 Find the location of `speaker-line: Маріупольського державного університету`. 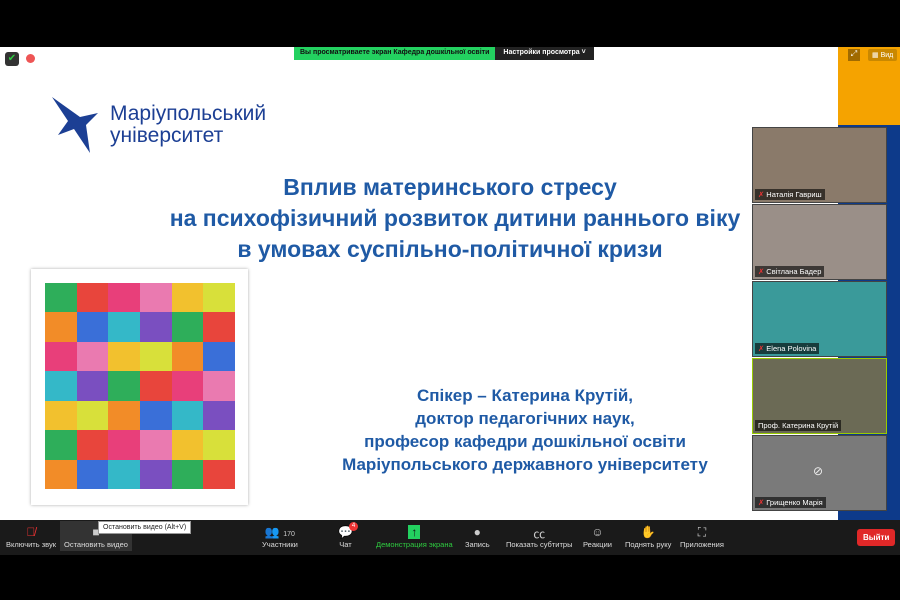

speaker-line: Маріупольського державного університету is located at coordinates (525, 464).